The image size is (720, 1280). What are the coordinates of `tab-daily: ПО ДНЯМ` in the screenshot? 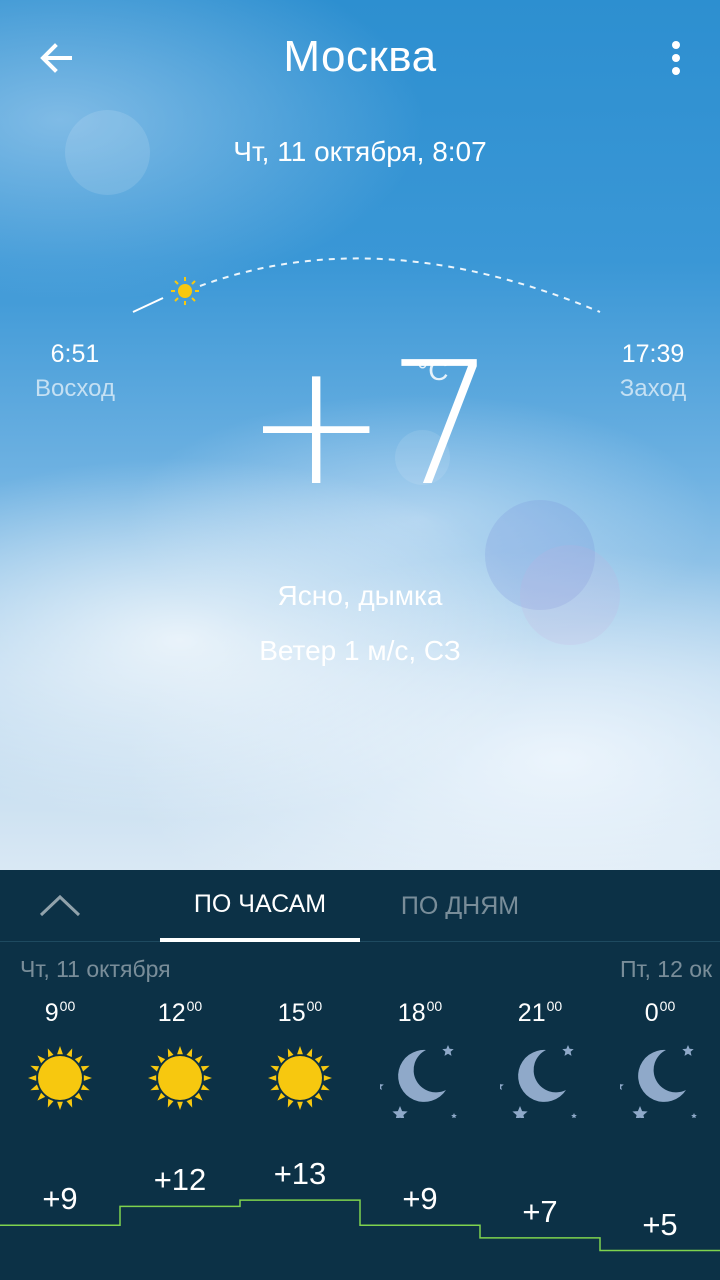 It's located at (460, 906).